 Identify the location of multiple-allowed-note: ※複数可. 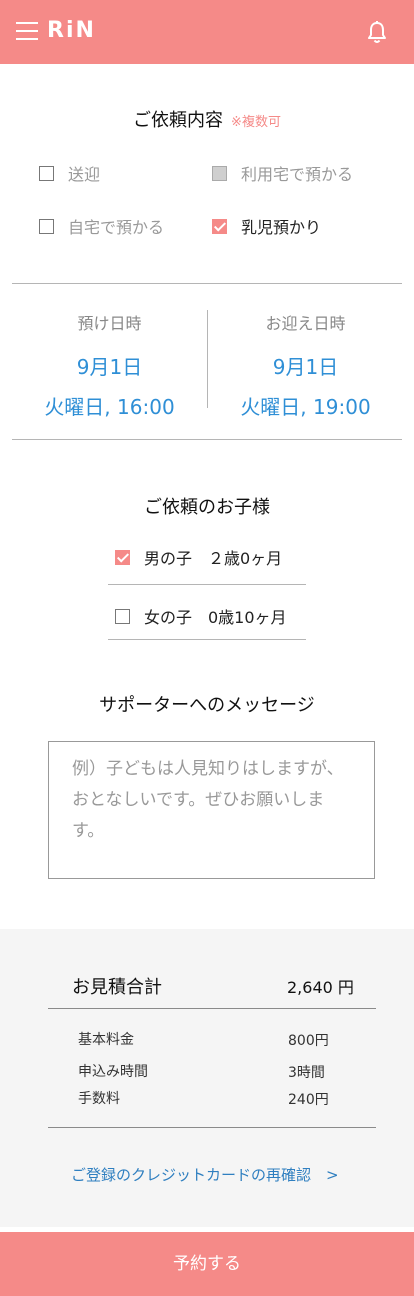
(256, 122).